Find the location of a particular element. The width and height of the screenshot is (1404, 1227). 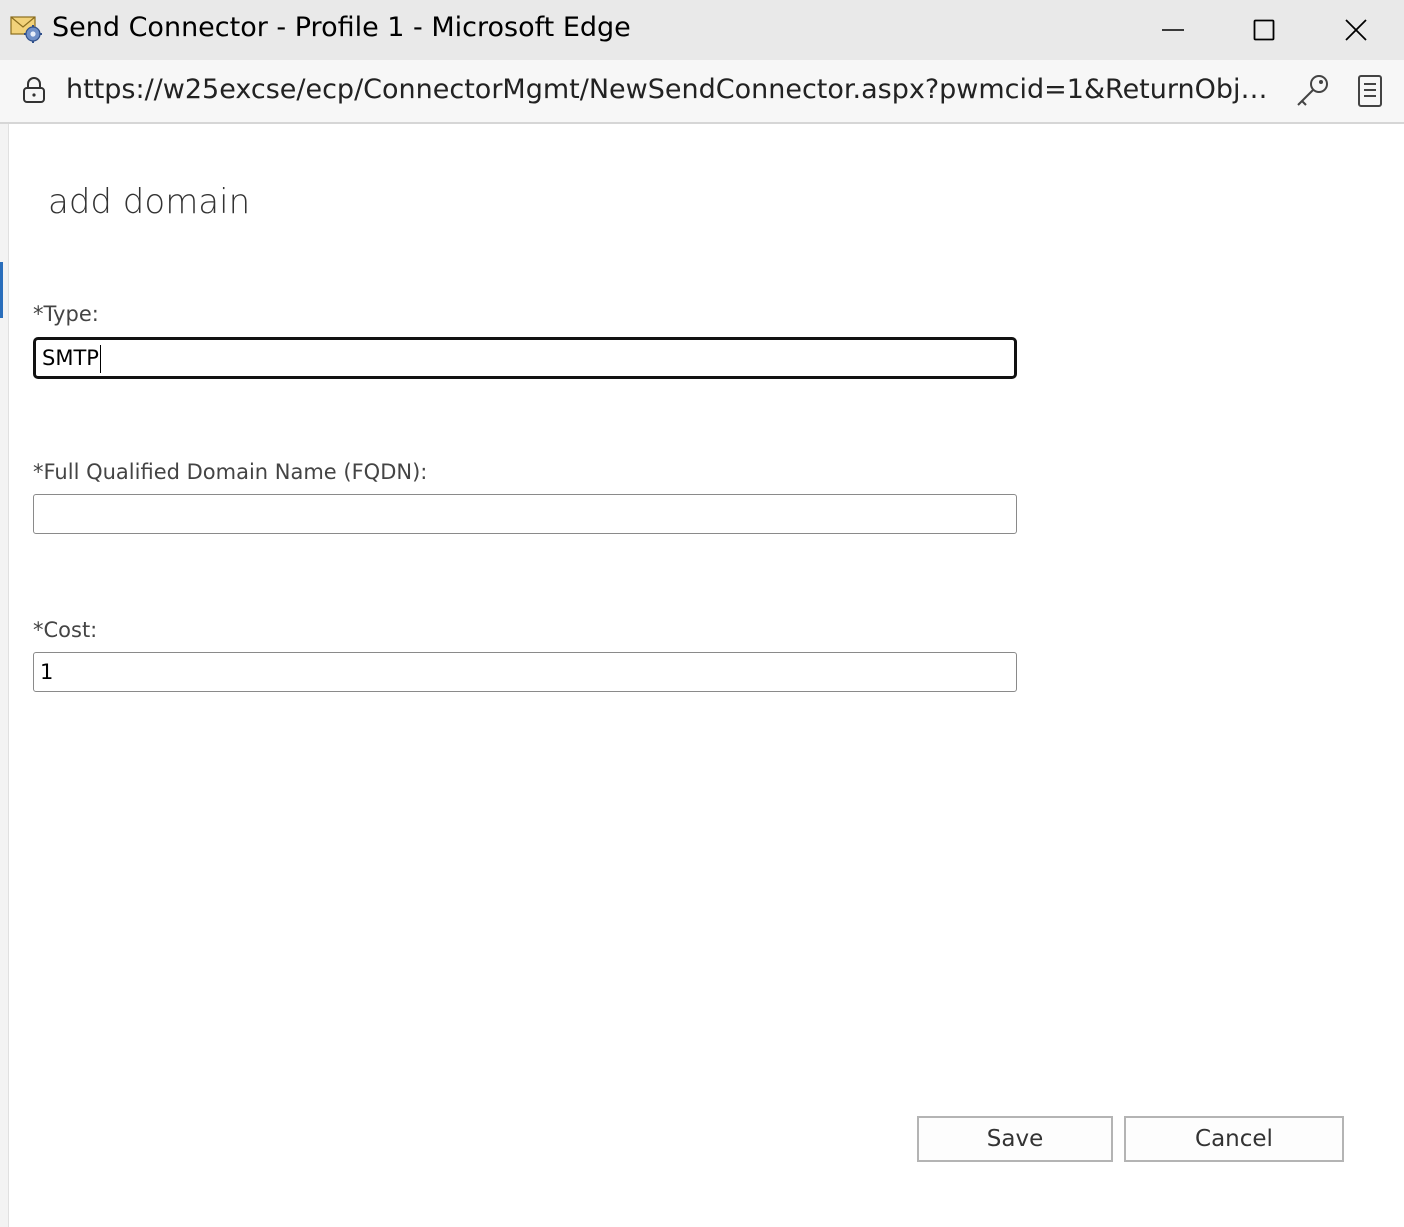

mail-connector-icon is located at coordinates (26, 29).